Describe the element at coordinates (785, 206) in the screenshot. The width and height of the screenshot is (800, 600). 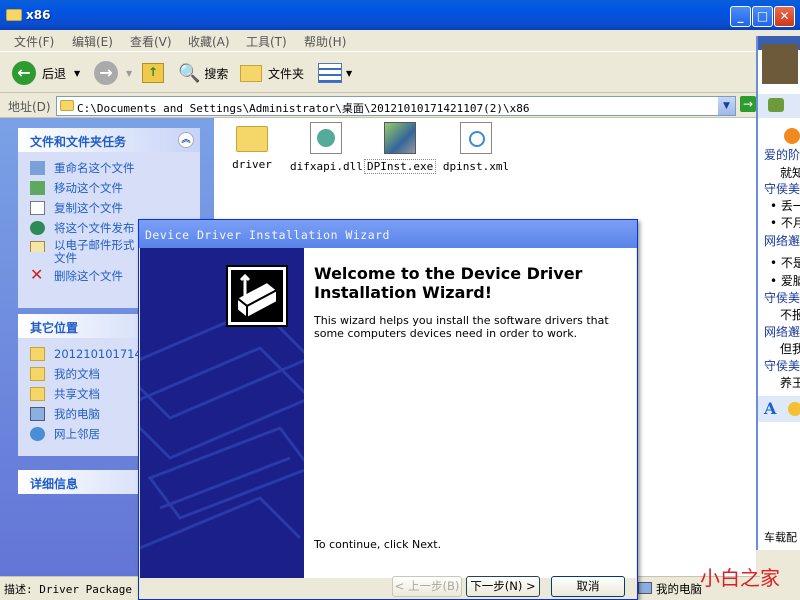
I see `chat-line: • 丢一` at that location.